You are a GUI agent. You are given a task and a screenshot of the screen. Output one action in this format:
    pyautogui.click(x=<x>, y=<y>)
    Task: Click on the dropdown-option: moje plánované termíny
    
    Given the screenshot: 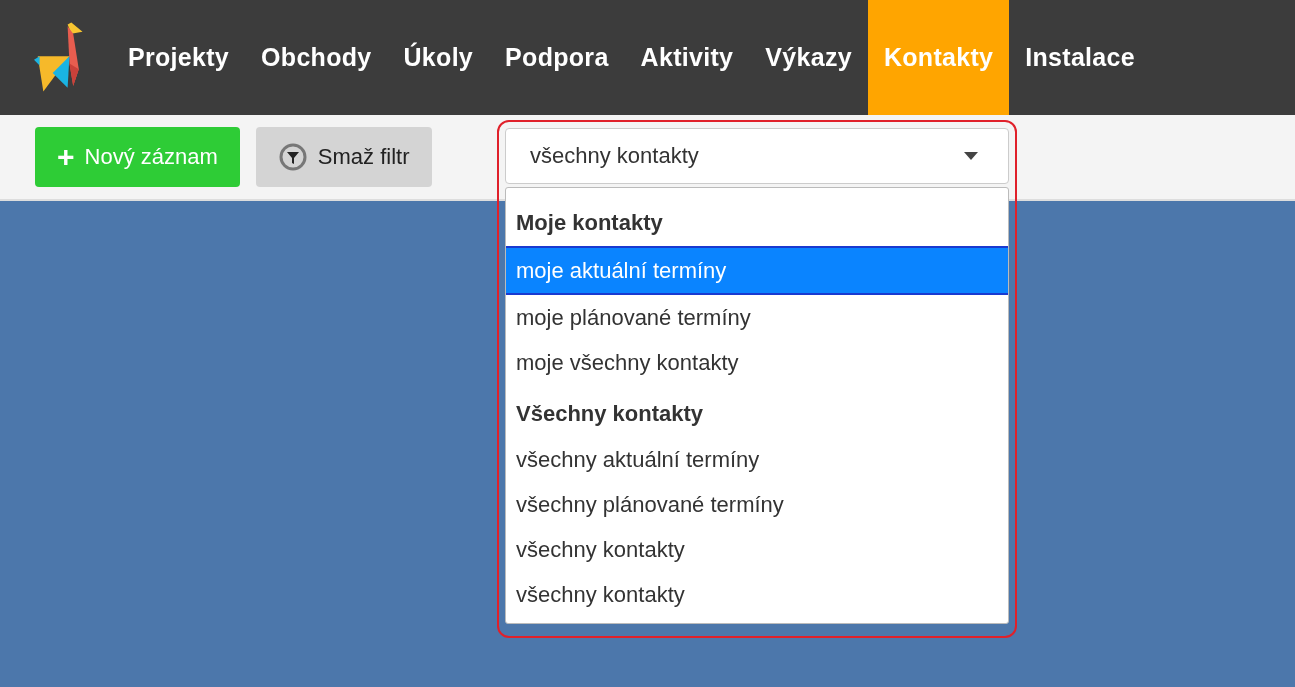 What is the action you would take?
    pyautogui.click(x=757, y=317)
    